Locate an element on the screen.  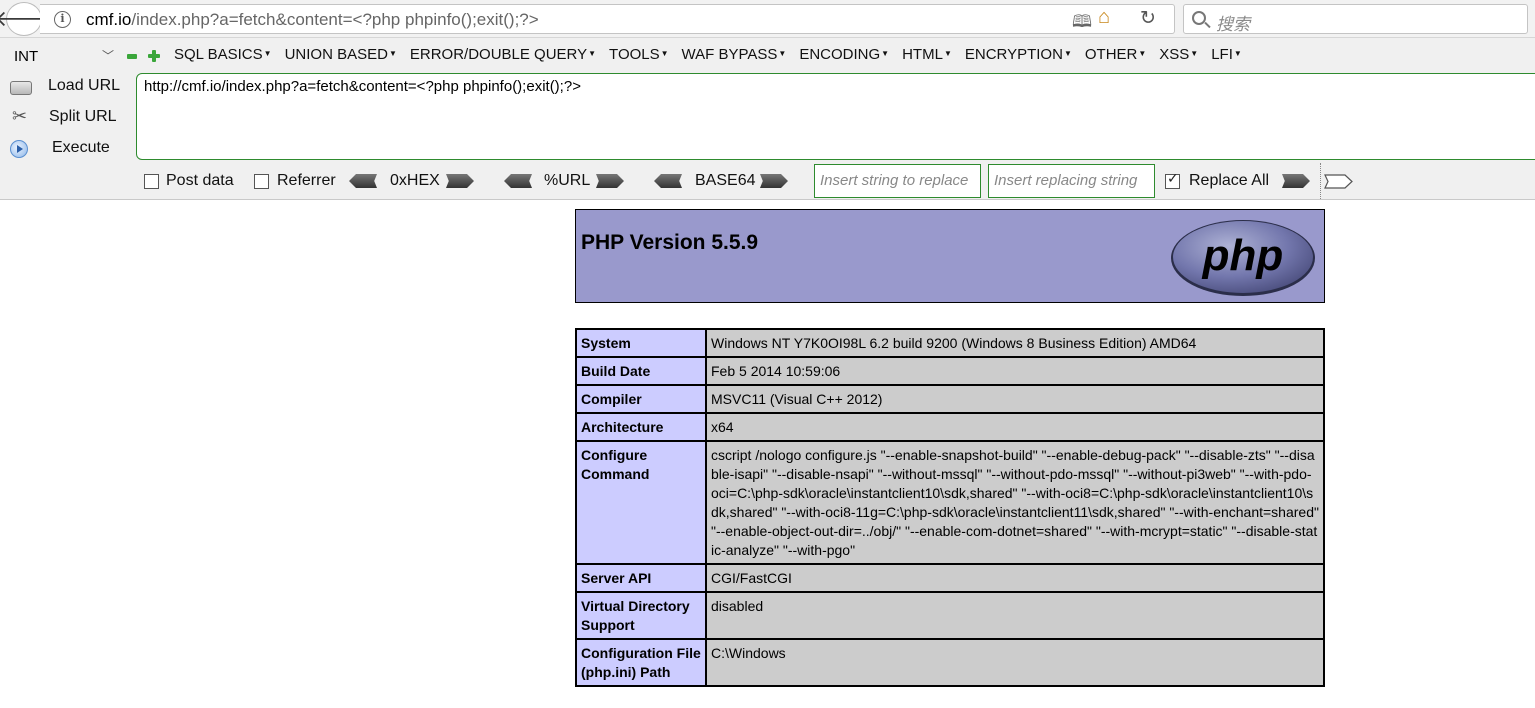
execute-button: Execute is located at coordinates (65, 150).